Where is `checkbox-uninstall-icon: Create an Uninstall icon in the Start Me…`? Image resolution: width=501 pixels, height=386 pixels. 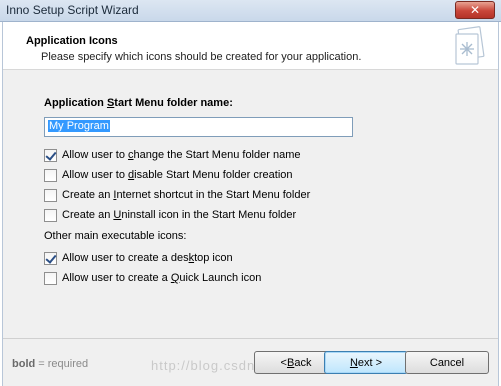 checkbox-uninstall-icon: Create an Uninstall icon in the Start Me… is located at coordinates (170, 215).